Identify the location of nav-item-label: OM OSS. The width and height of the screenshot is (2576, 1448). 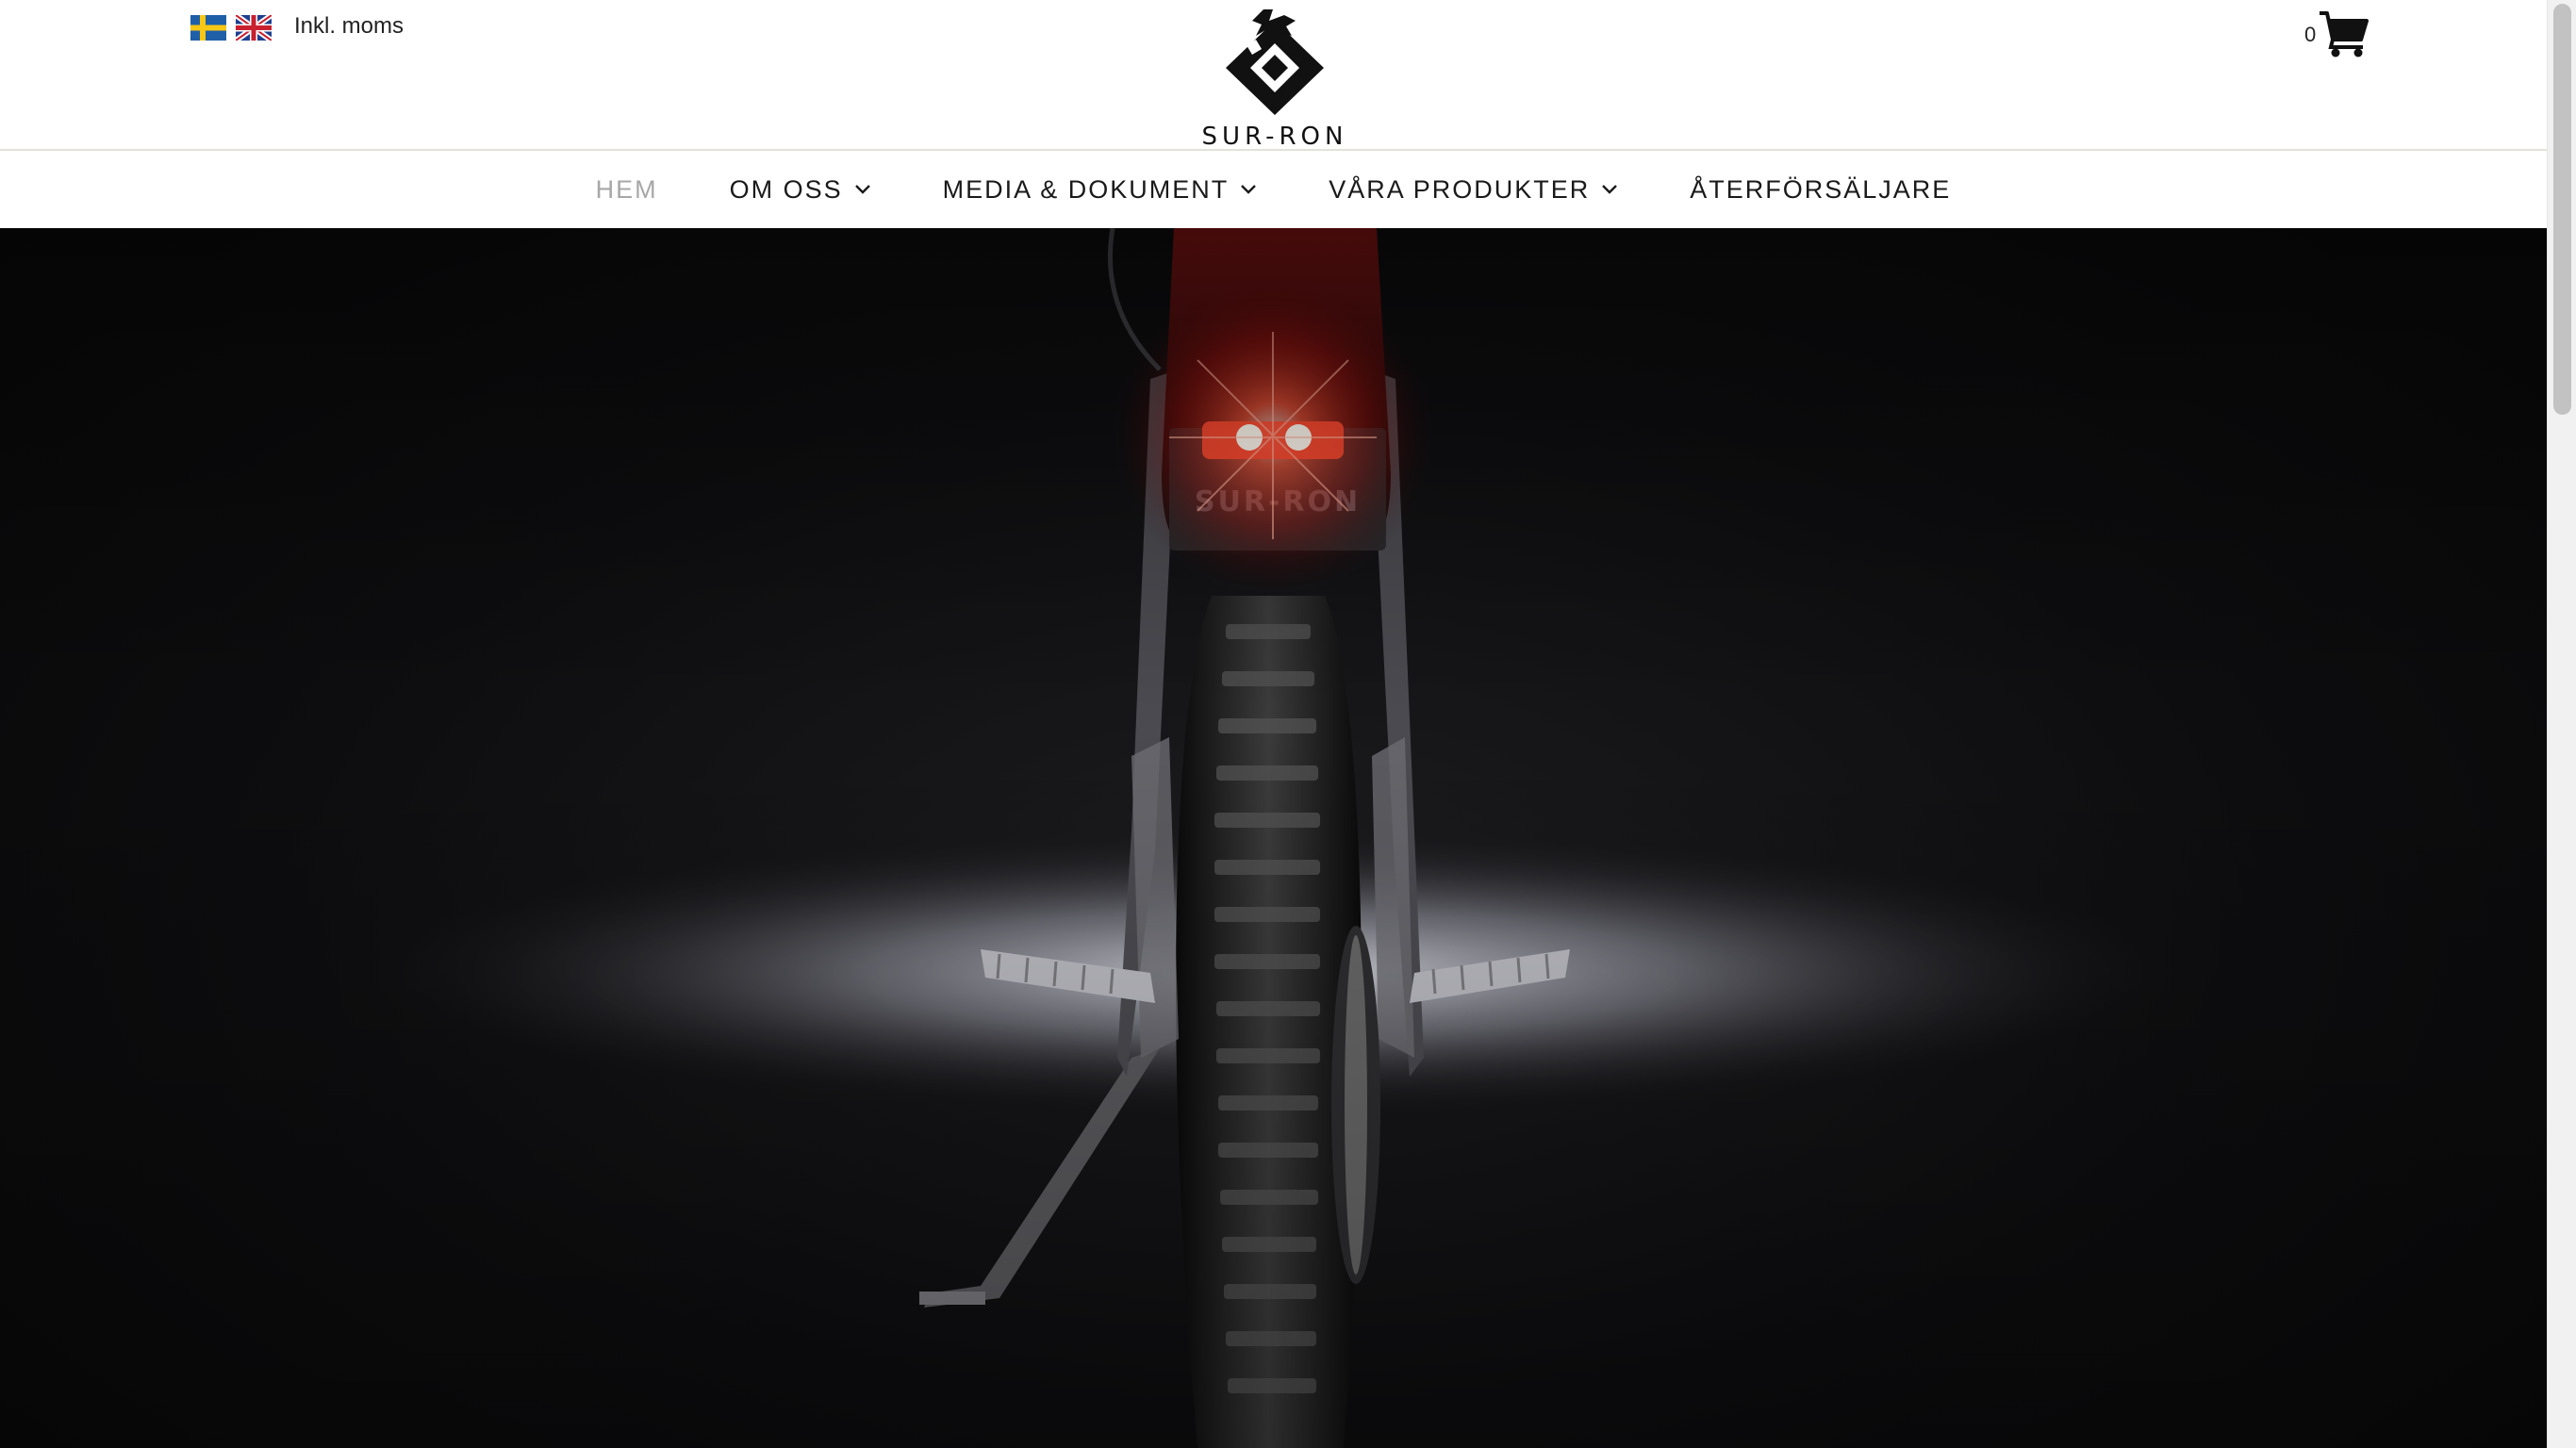
(786, 189).